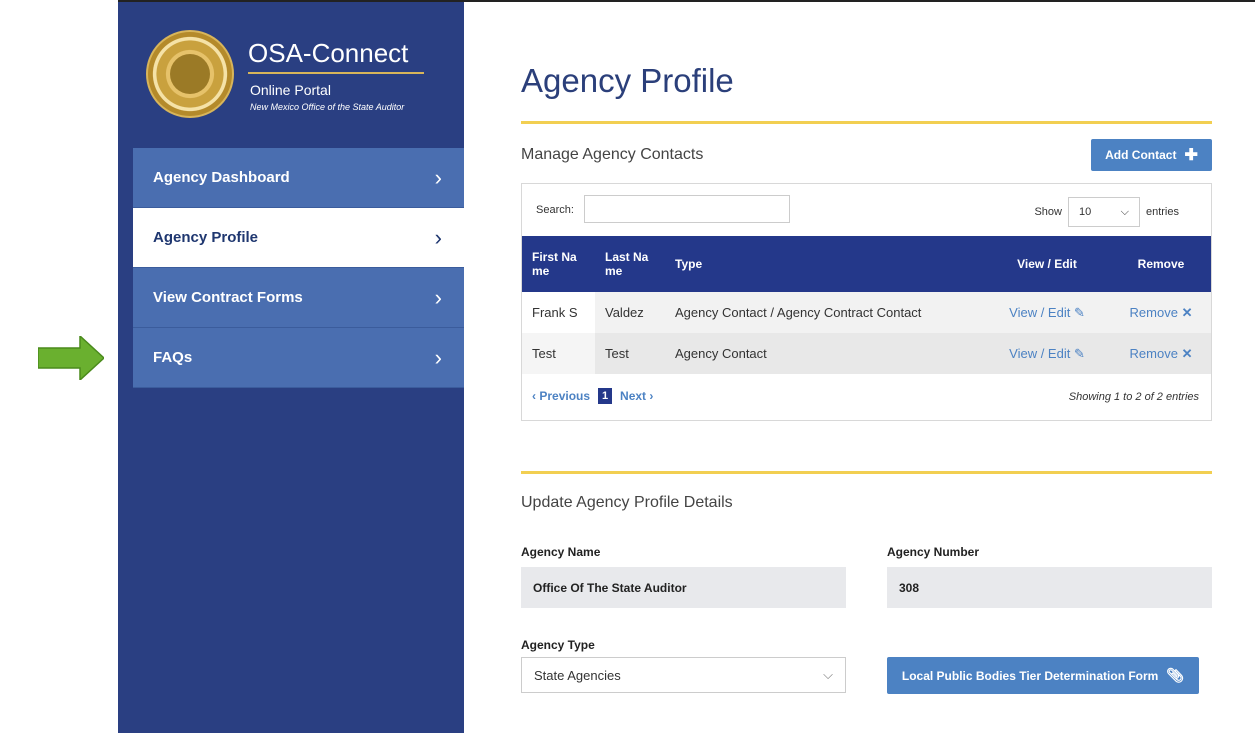  Describe the element at coordinates (824, 264) in the screenshot. I see `column-header-type: Type` at that location.